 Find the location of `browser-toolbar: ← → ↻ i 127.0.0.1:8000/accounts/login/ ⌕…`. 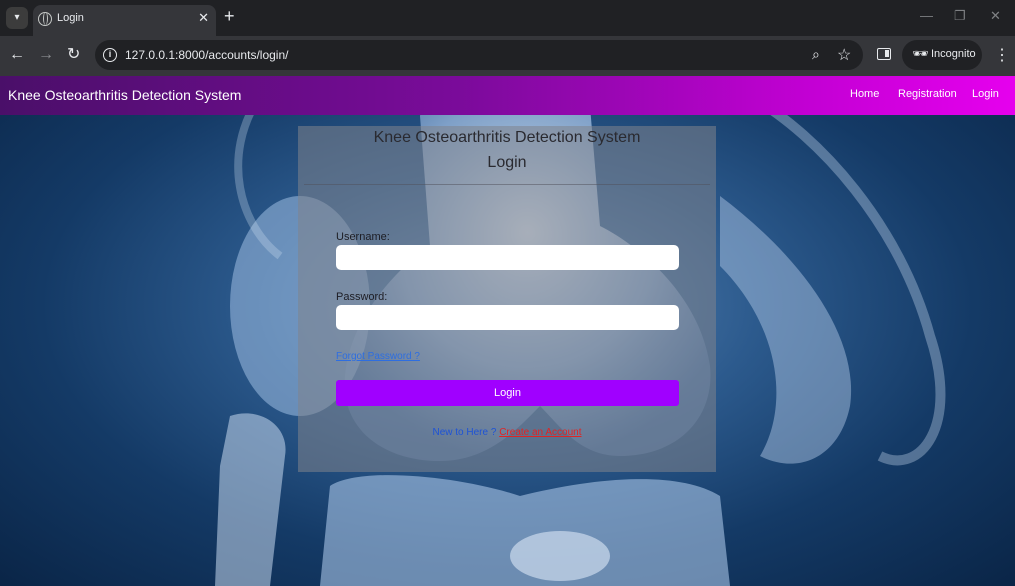

browser-toolbar: ← → ↻ i 127.0.0.1:8000/accounts/login/ ⌕… is located at coordinates (507, 56).